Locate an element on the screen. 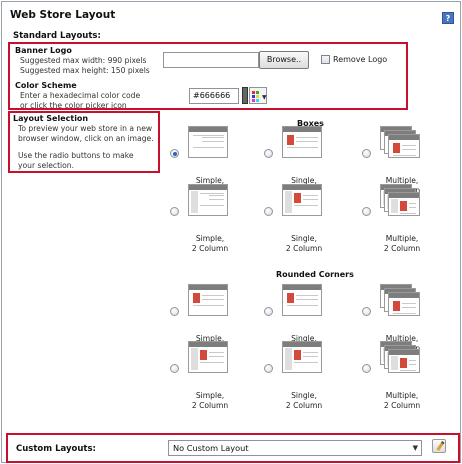 Image resolution: width=462 pixels, height=464 pixels. color-hint-2: or click the color picker icon is located at coordinates (73, 105).